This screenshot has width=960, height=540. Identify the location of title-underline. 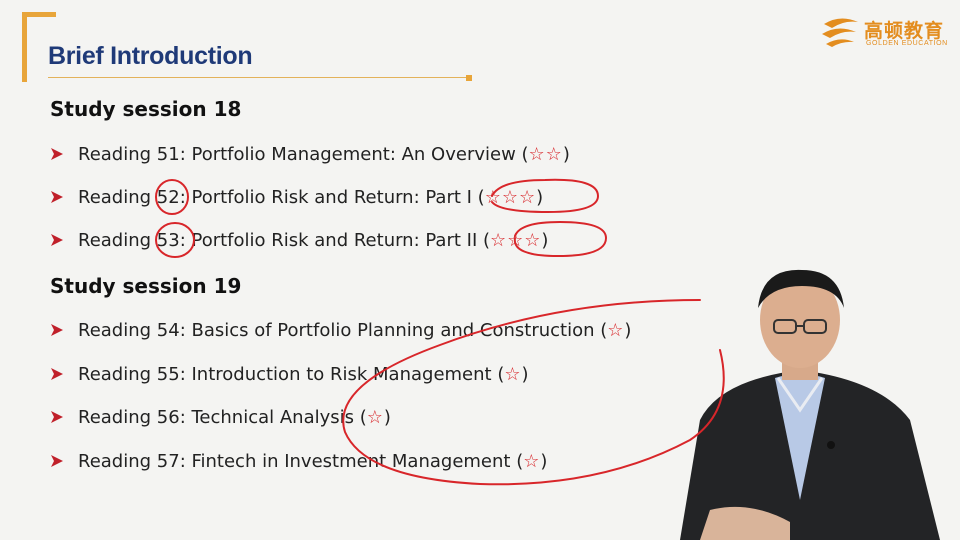
(258, 77).